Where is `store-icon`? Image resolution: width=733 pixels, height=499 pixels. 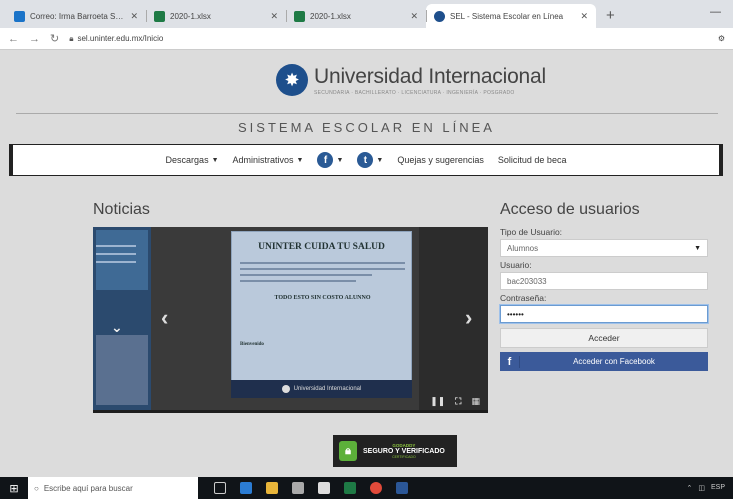
store-icon is located at coordinates (298, 488).